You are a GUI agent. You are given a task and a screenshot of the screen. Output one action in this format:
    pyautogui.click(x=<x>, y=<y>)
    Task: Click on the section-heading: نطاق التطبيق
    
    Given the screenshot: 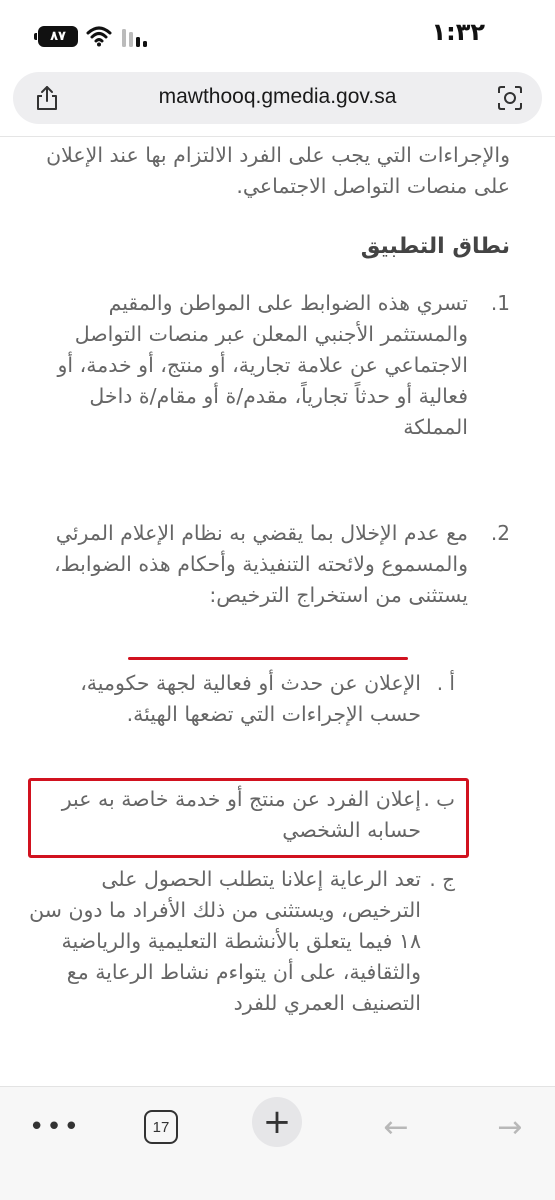 What is the action you would take?
    pyautogui.click(x=435, y=246)
    